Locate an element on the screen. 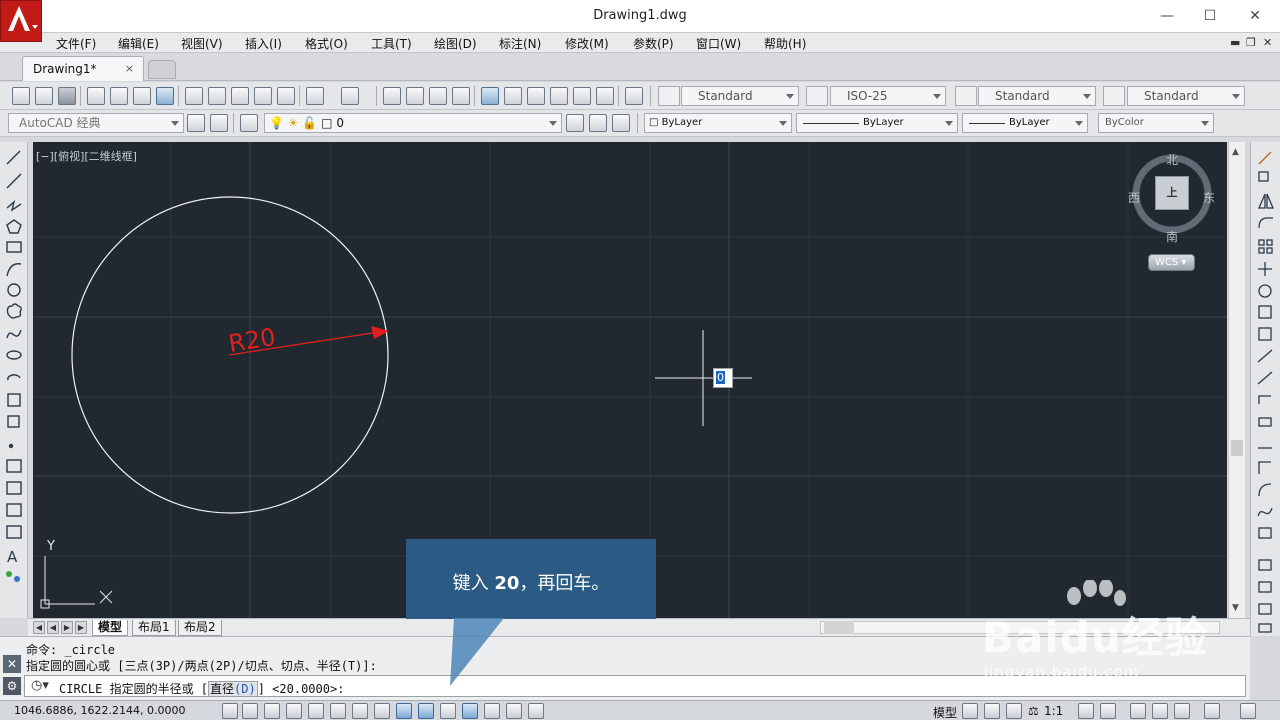  design-center-icon is located at coordinates (513, 96).